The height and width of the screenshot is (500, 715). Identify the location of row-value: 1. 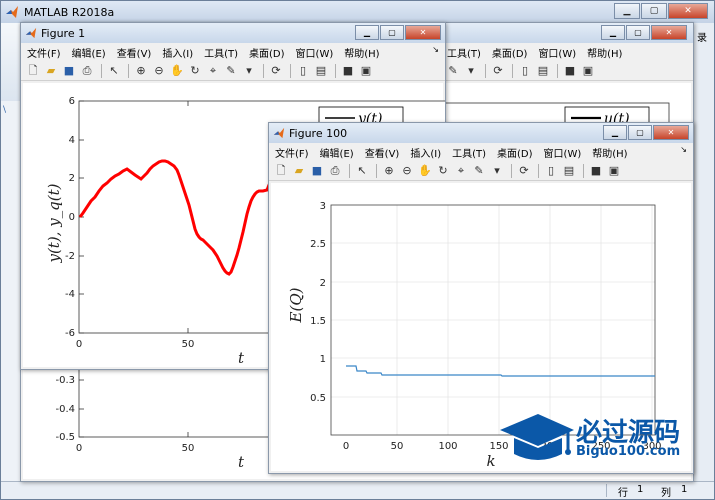
(640, 489).